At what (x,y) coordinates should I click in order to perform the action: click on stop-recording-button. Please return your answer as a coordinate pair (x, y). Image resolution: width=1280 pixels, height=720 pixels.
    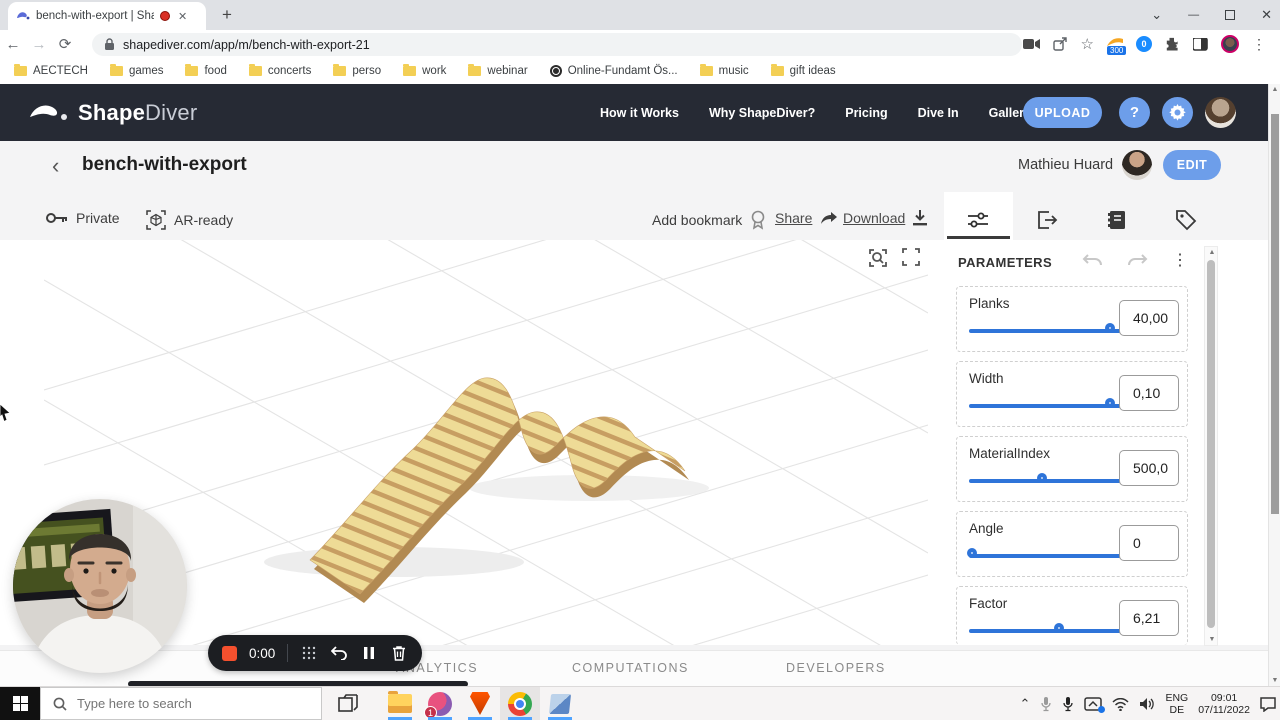
    Looking at the image, I should click on (229, 653).